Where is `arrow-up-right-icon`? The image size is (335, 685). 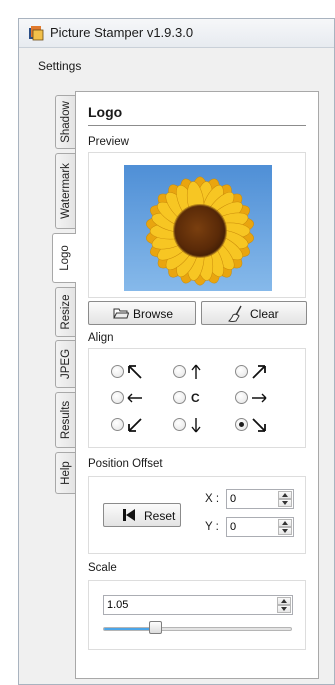 arrow-up-right-icon is located at coordinates (259, 372).